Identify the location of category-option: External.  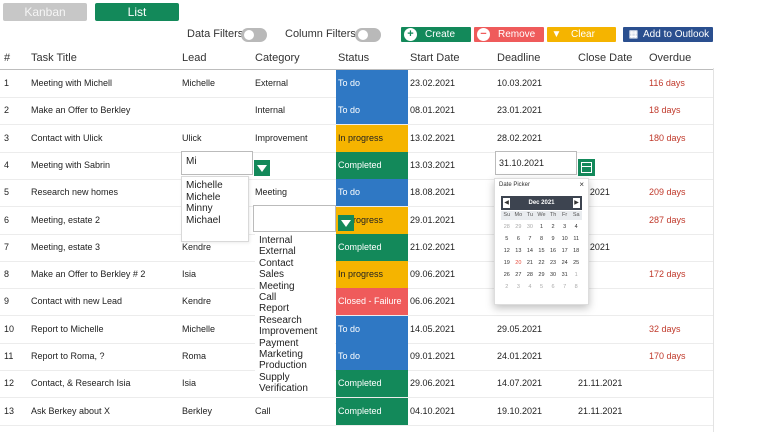
(295, 251).